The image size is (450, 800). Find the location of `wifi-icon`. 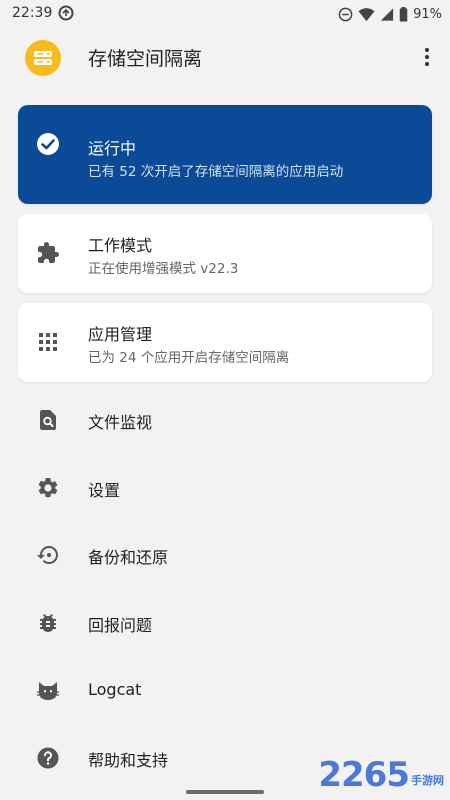

wifi-icon is located at coordinates (366, 14).